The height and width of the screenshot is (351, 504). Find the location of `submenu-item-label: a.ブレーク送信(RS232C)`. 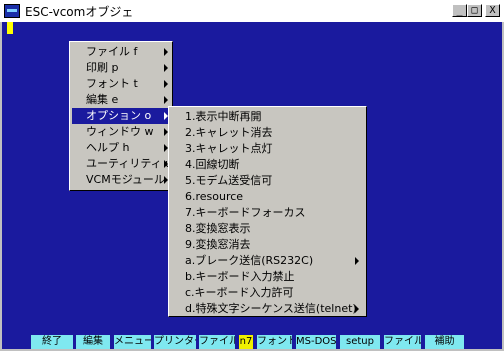

submenu-item-label: a.ブレーク送信(RS232C) is located at coordinates (249, 260).